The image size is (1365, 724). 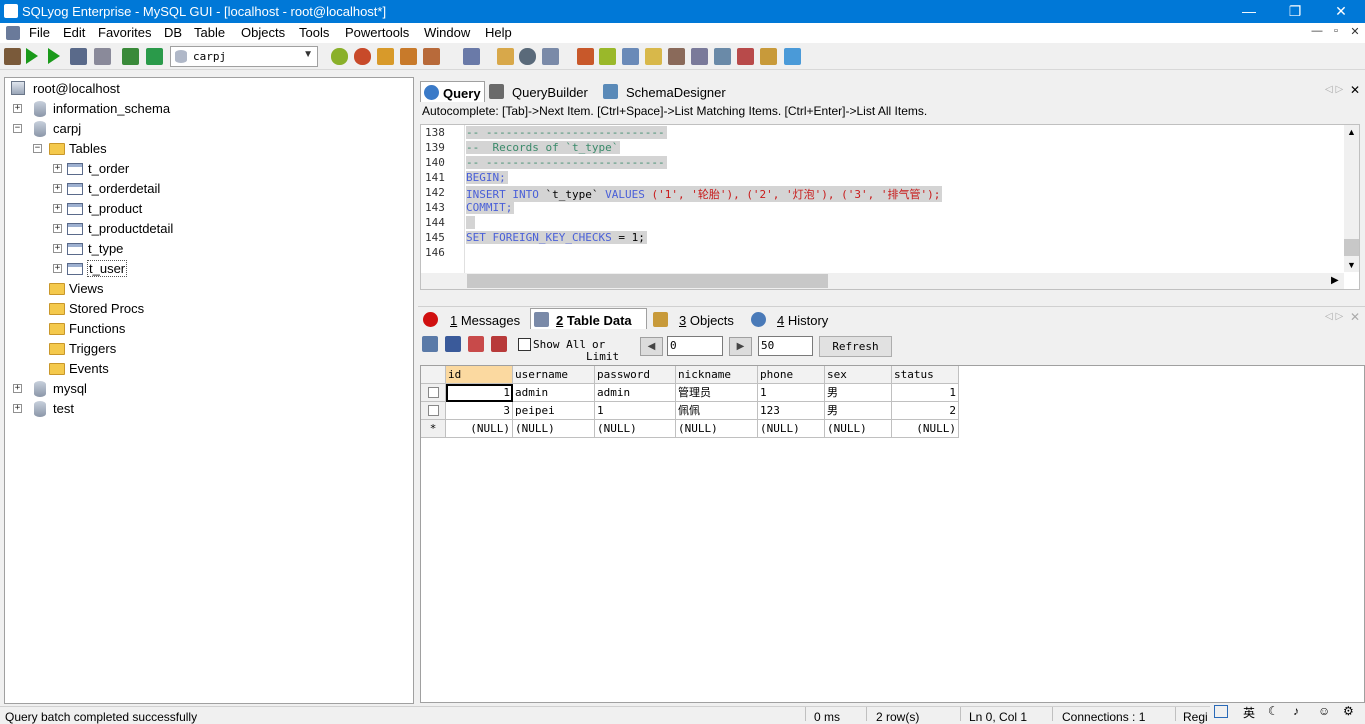 What do you see at coordinates (199, 89) in the screenshot?
I see `tree-root: root@localhost` at bounding box center [199, 89].